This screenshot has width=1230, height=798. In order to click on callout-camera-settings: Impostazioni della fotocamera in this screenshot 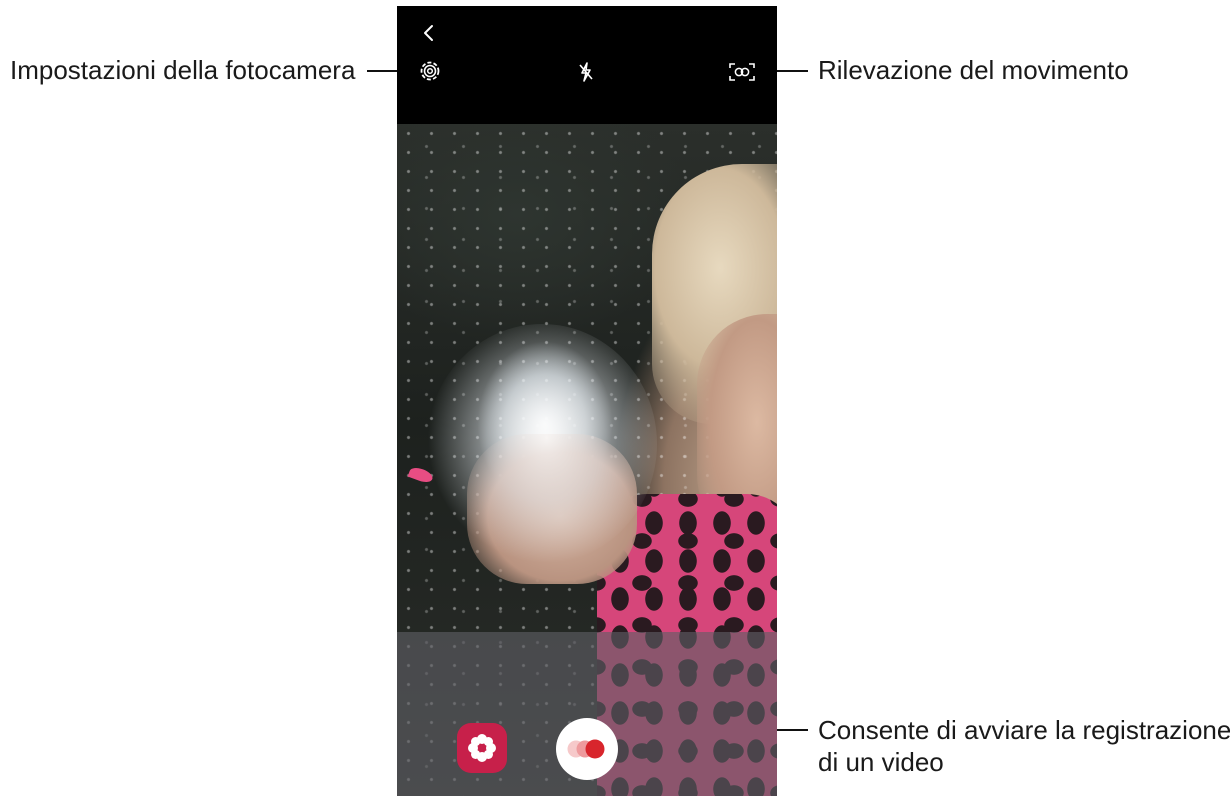, I will do `click(183, 70)`.